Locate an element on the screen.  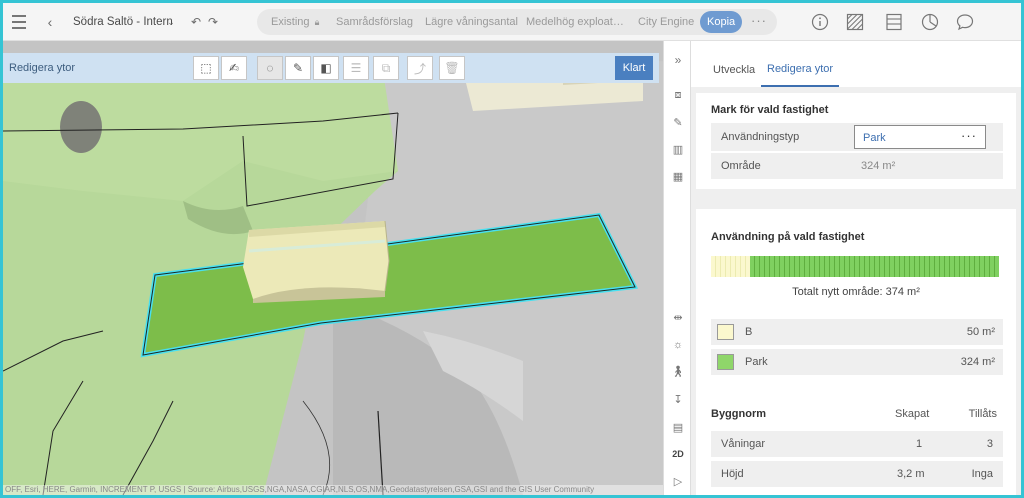
area-label: Område is located at coordinates (741, 166).